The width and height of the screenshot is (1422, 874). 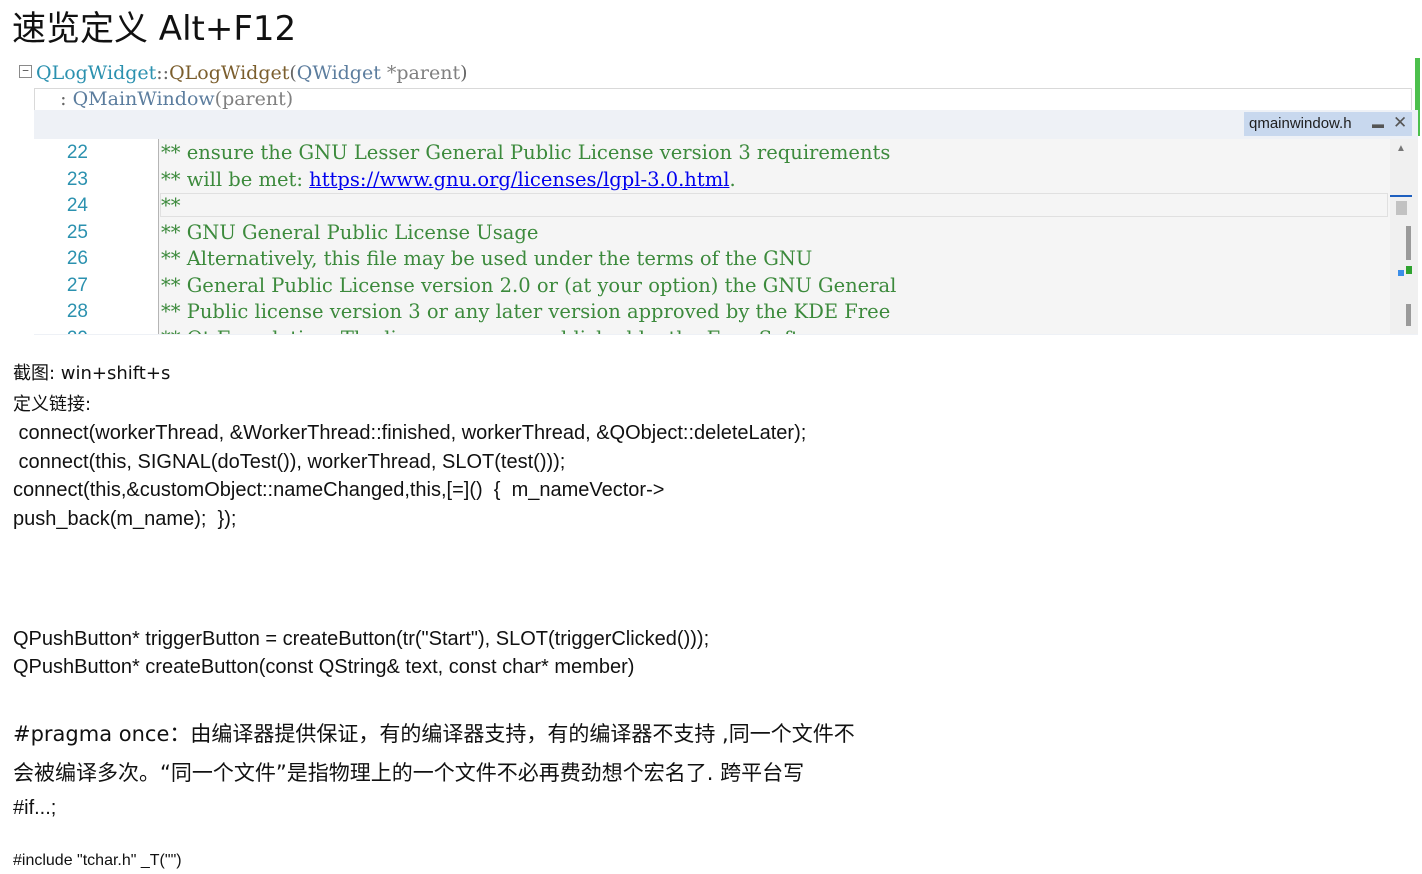 What do you see at coordinates (1300, 124) in the screenshot?
I see `peek-file-name: qmainwindow.h` at bounding box center [1300, 124].